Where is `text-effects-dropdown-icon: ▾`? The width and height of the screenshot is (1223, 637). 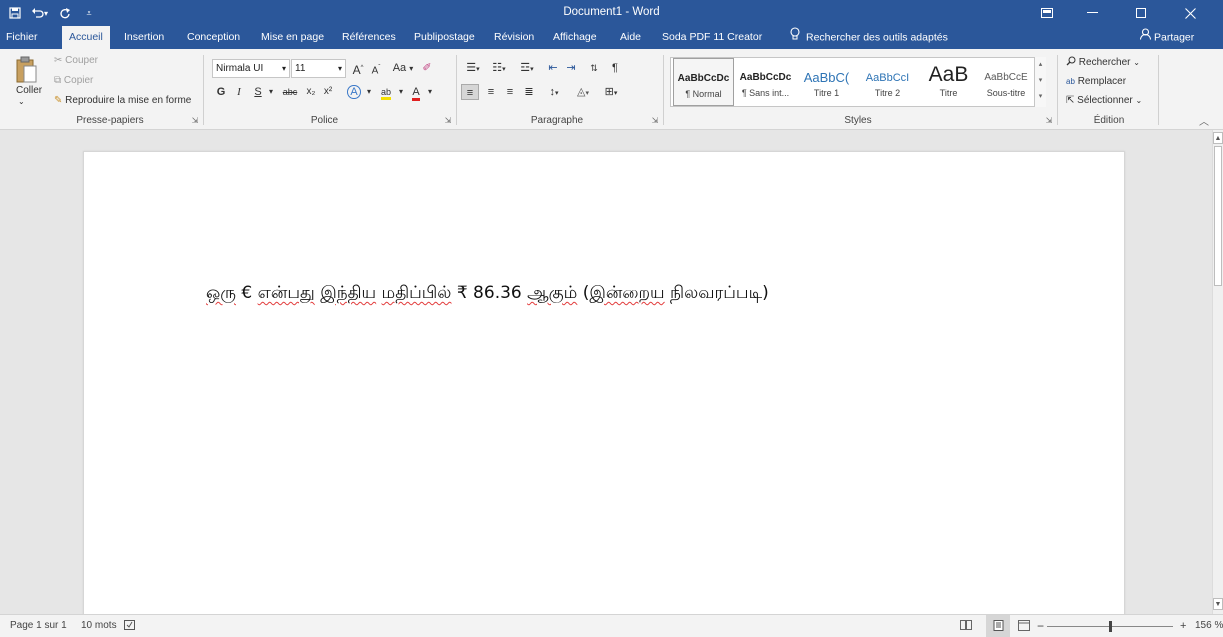 text-effects-dropdown-icon: ▾ is located at coordinates (369, 92).